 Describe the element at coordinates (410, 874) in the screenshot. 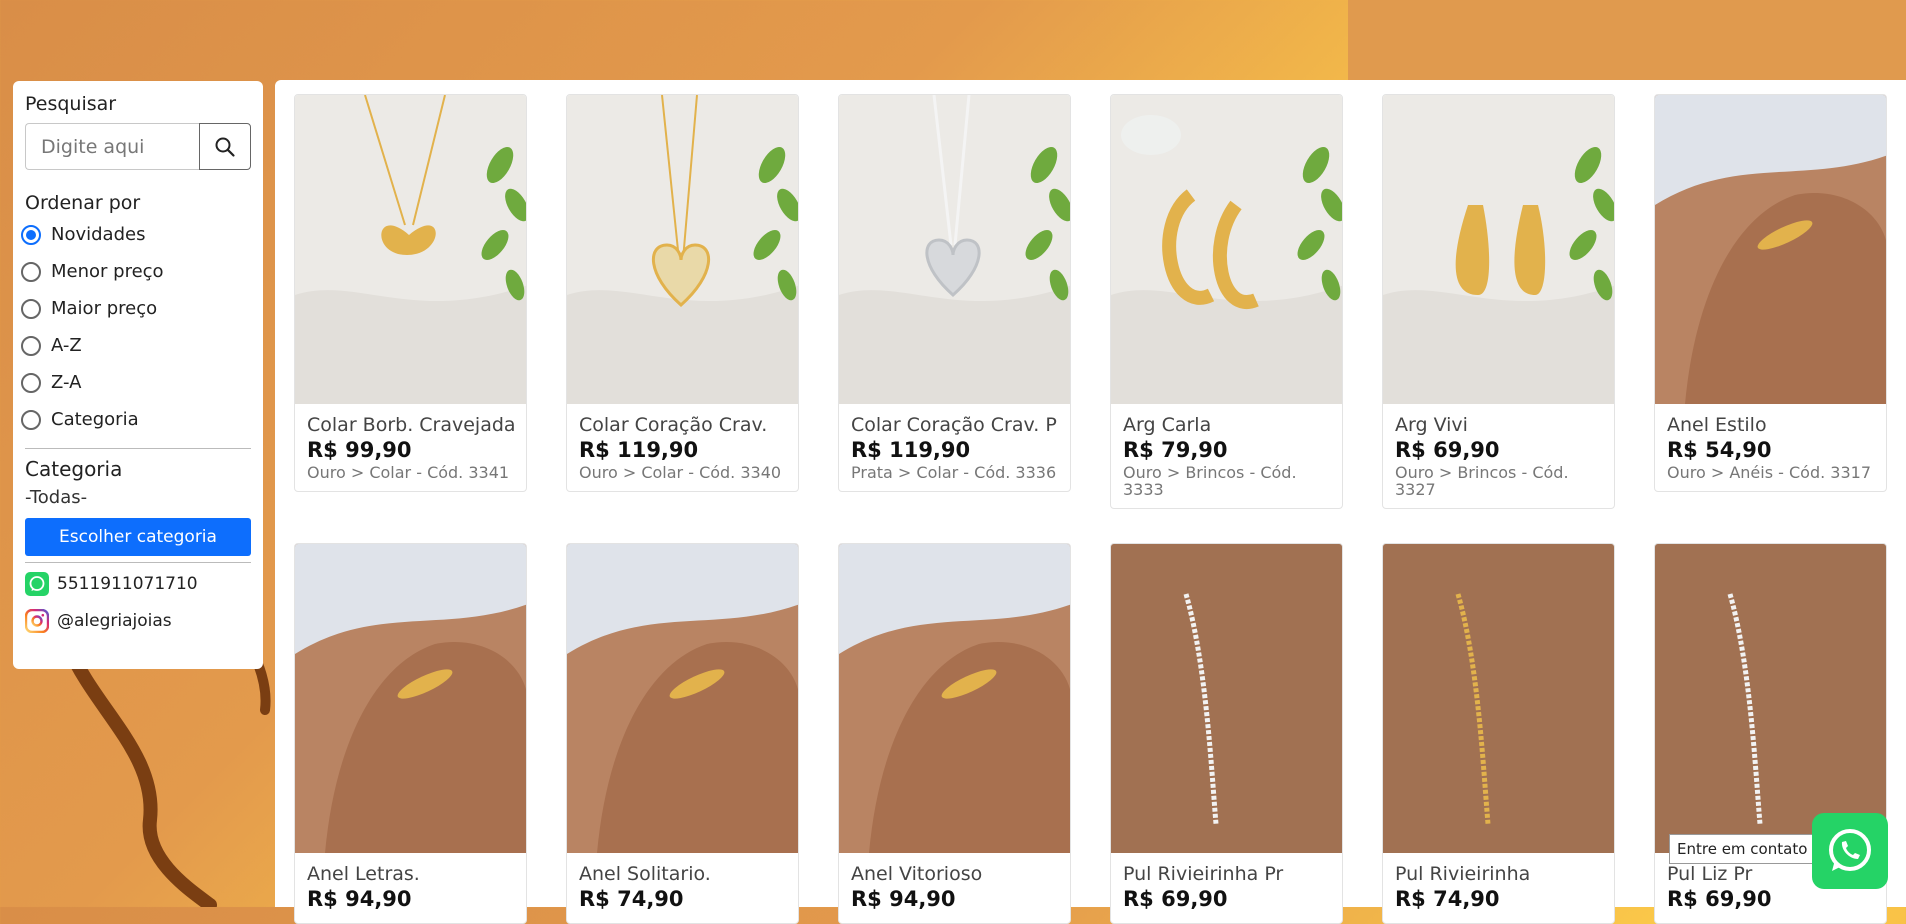

I see `product-name: Anel Letras.` at that location.